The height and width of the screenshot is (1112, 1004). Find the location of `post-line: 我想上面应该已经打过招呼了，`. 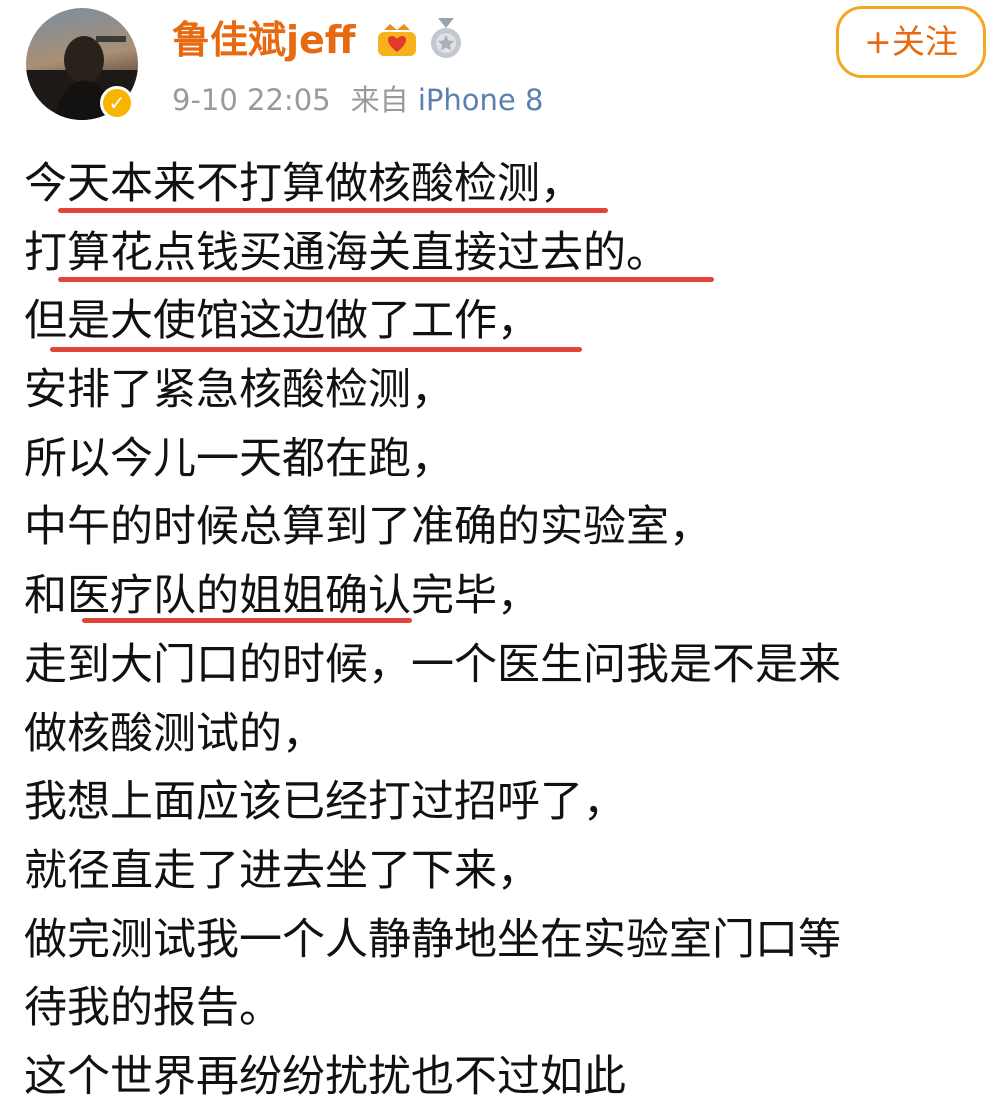

post-line: 我想上面应该已经打过招呼了， is located at coordinates (509, 802).